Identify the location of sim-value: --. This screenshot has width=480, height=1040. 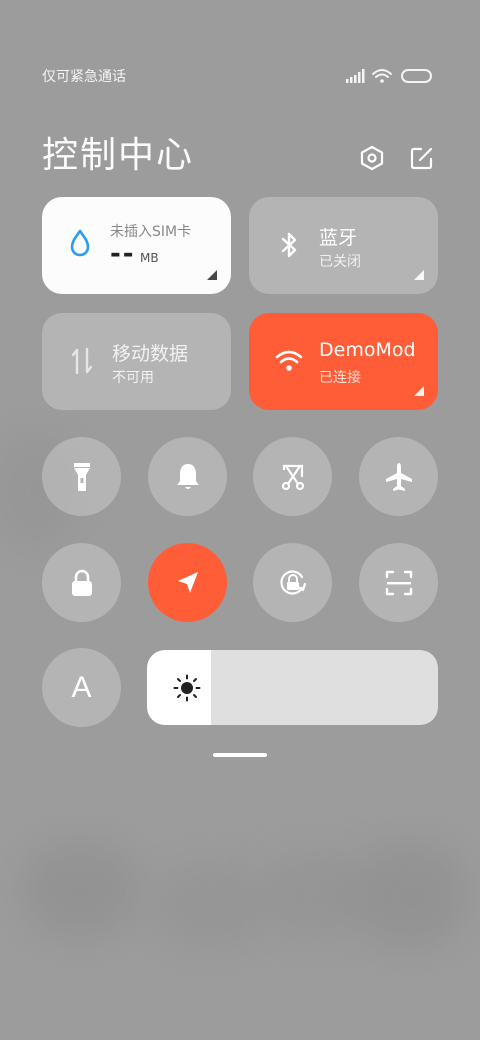
(123, 254).